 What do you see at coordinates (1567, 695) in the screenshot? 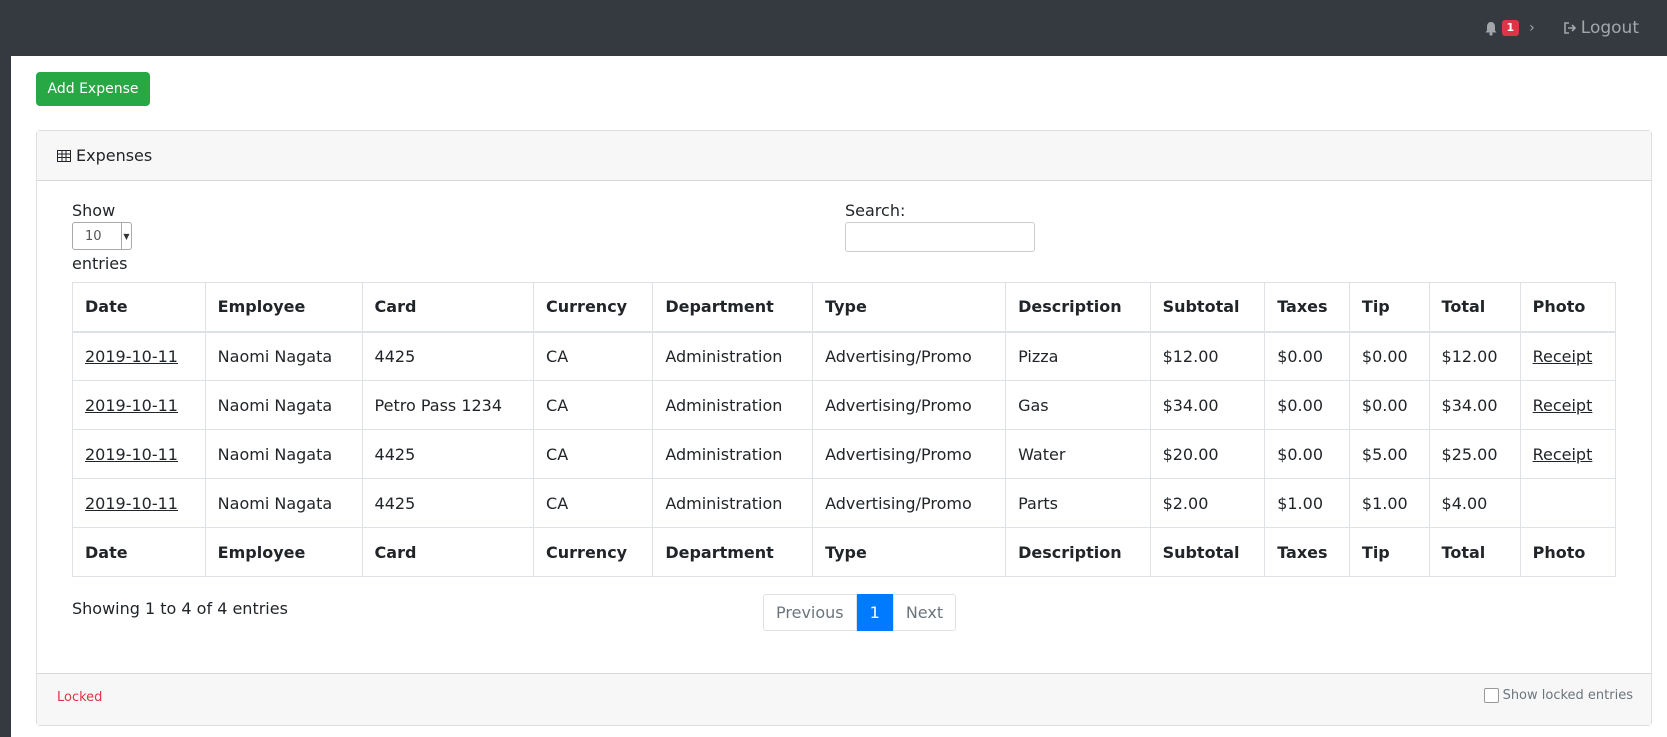
I see `show-locked-label: Show locked entries` at bounding box center [1567, 695].